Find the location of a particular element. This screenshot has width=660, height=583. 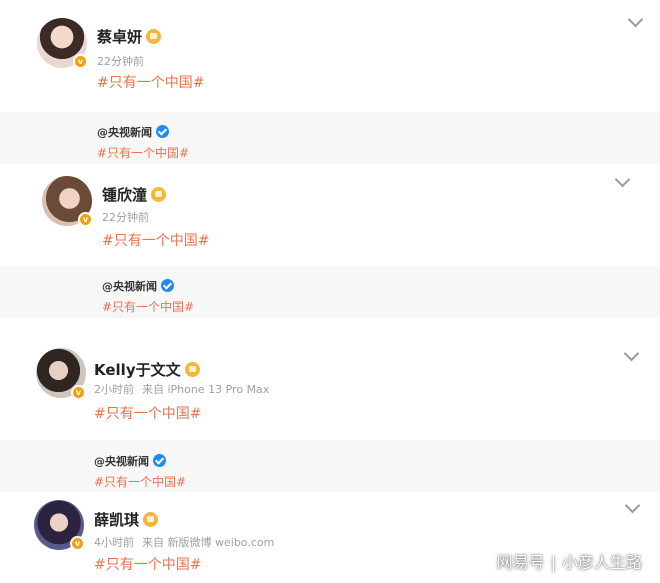

post-meta: 2小时前 来自 iPhone 13 Pro Max is located at coordinates (182, 389).